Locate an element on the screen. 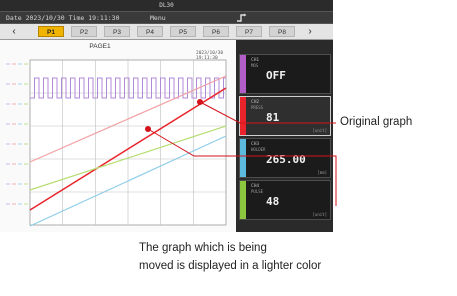 The image size is (457, 296). annotation-original-graph: Original graph is located at coordinates (376, 122).